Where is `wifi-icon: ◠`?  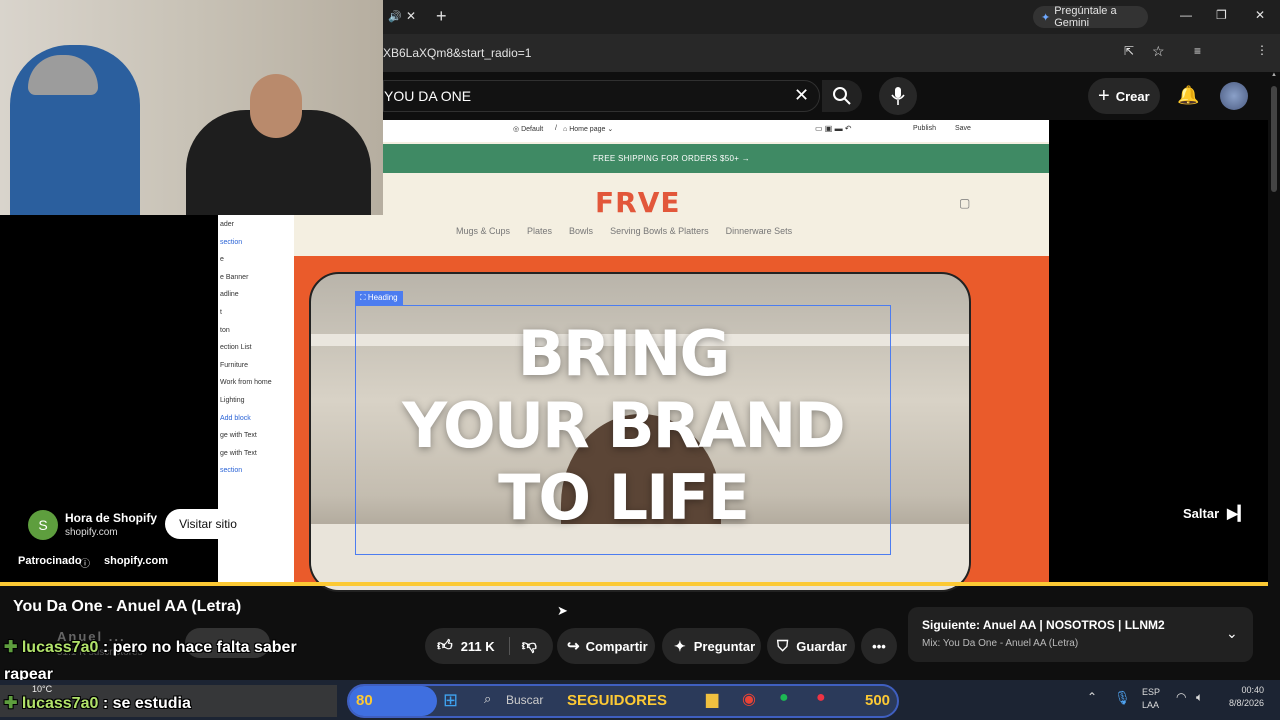
wifi-icon: ◠ is located at coordinates (1181, 697).